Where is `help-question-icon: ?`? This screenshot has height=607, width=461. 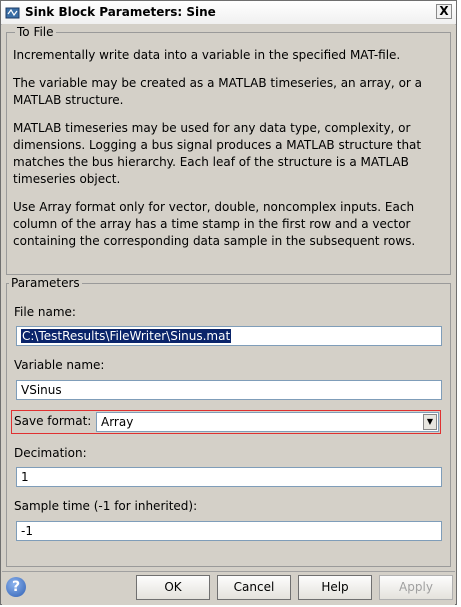 help-question-icon: ? is located at coordinates (16, 587).